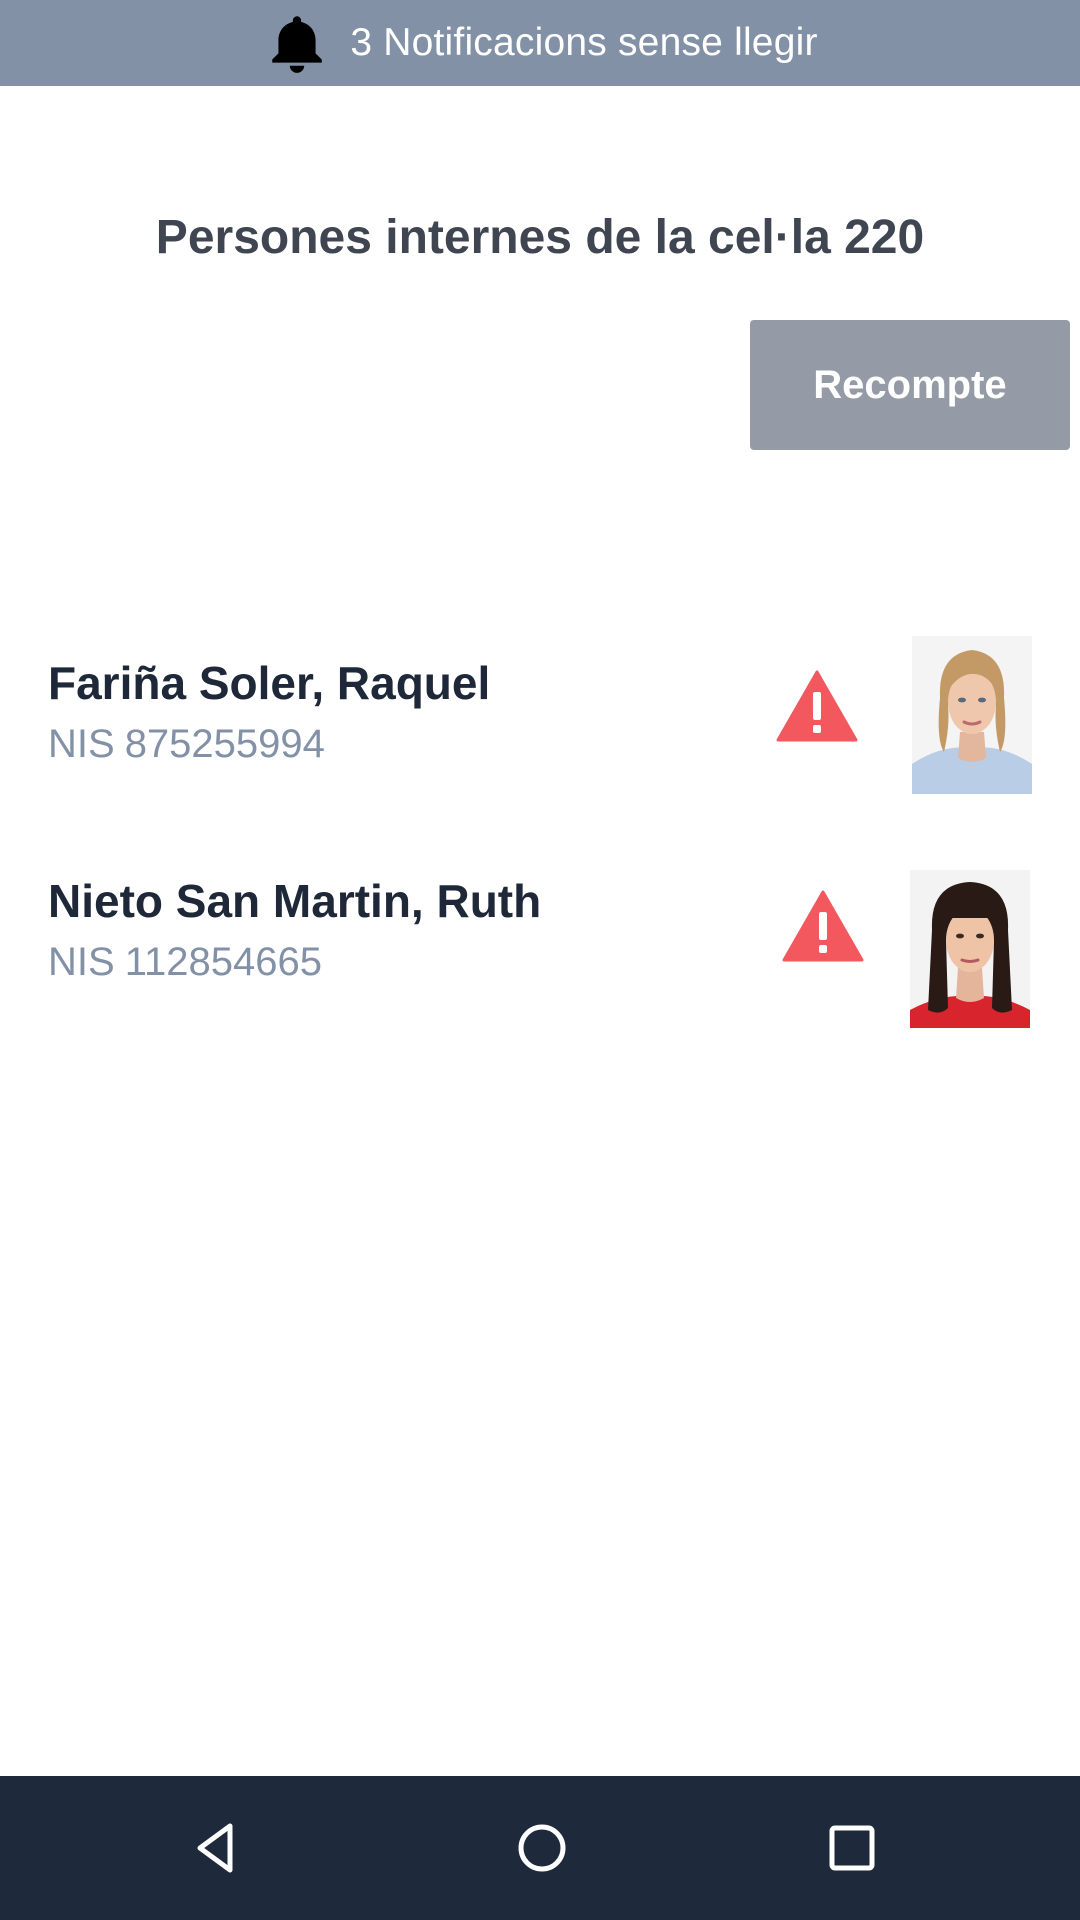  Describe the element at coordinates (269, 683) in the screenshot. I see `inmate-name: Fariña Soler, Raquel` at that location.